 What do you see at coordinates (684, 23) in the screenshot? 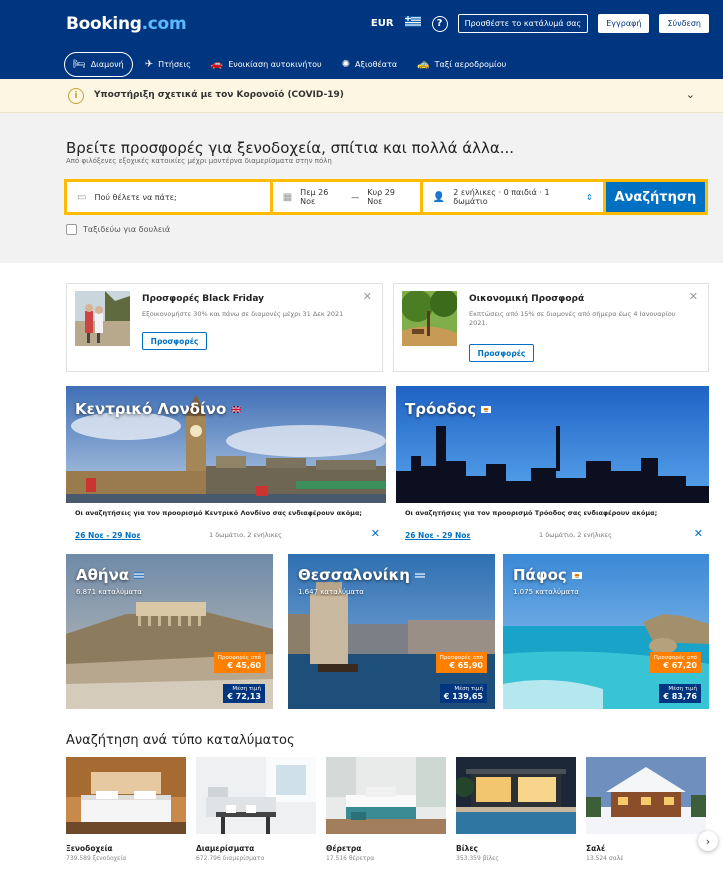
I see `signin-button: Σύνδεση` at bounding box center [684, 23].